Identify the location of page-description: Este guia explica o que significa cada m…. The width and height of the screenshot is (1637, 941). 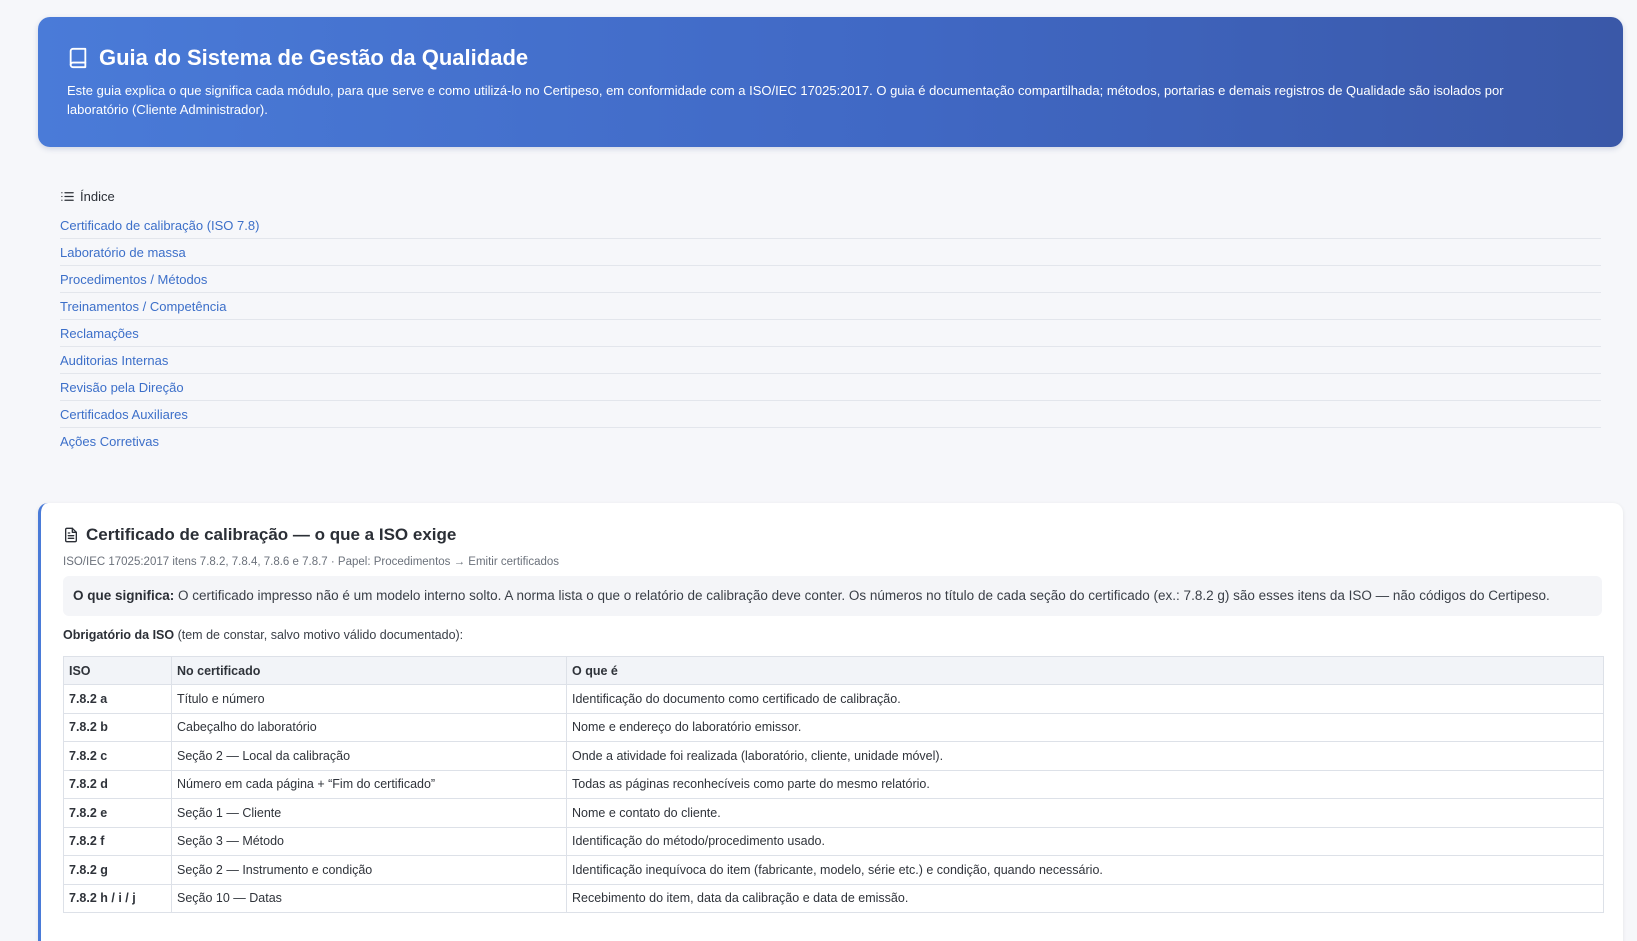
(785, 100).